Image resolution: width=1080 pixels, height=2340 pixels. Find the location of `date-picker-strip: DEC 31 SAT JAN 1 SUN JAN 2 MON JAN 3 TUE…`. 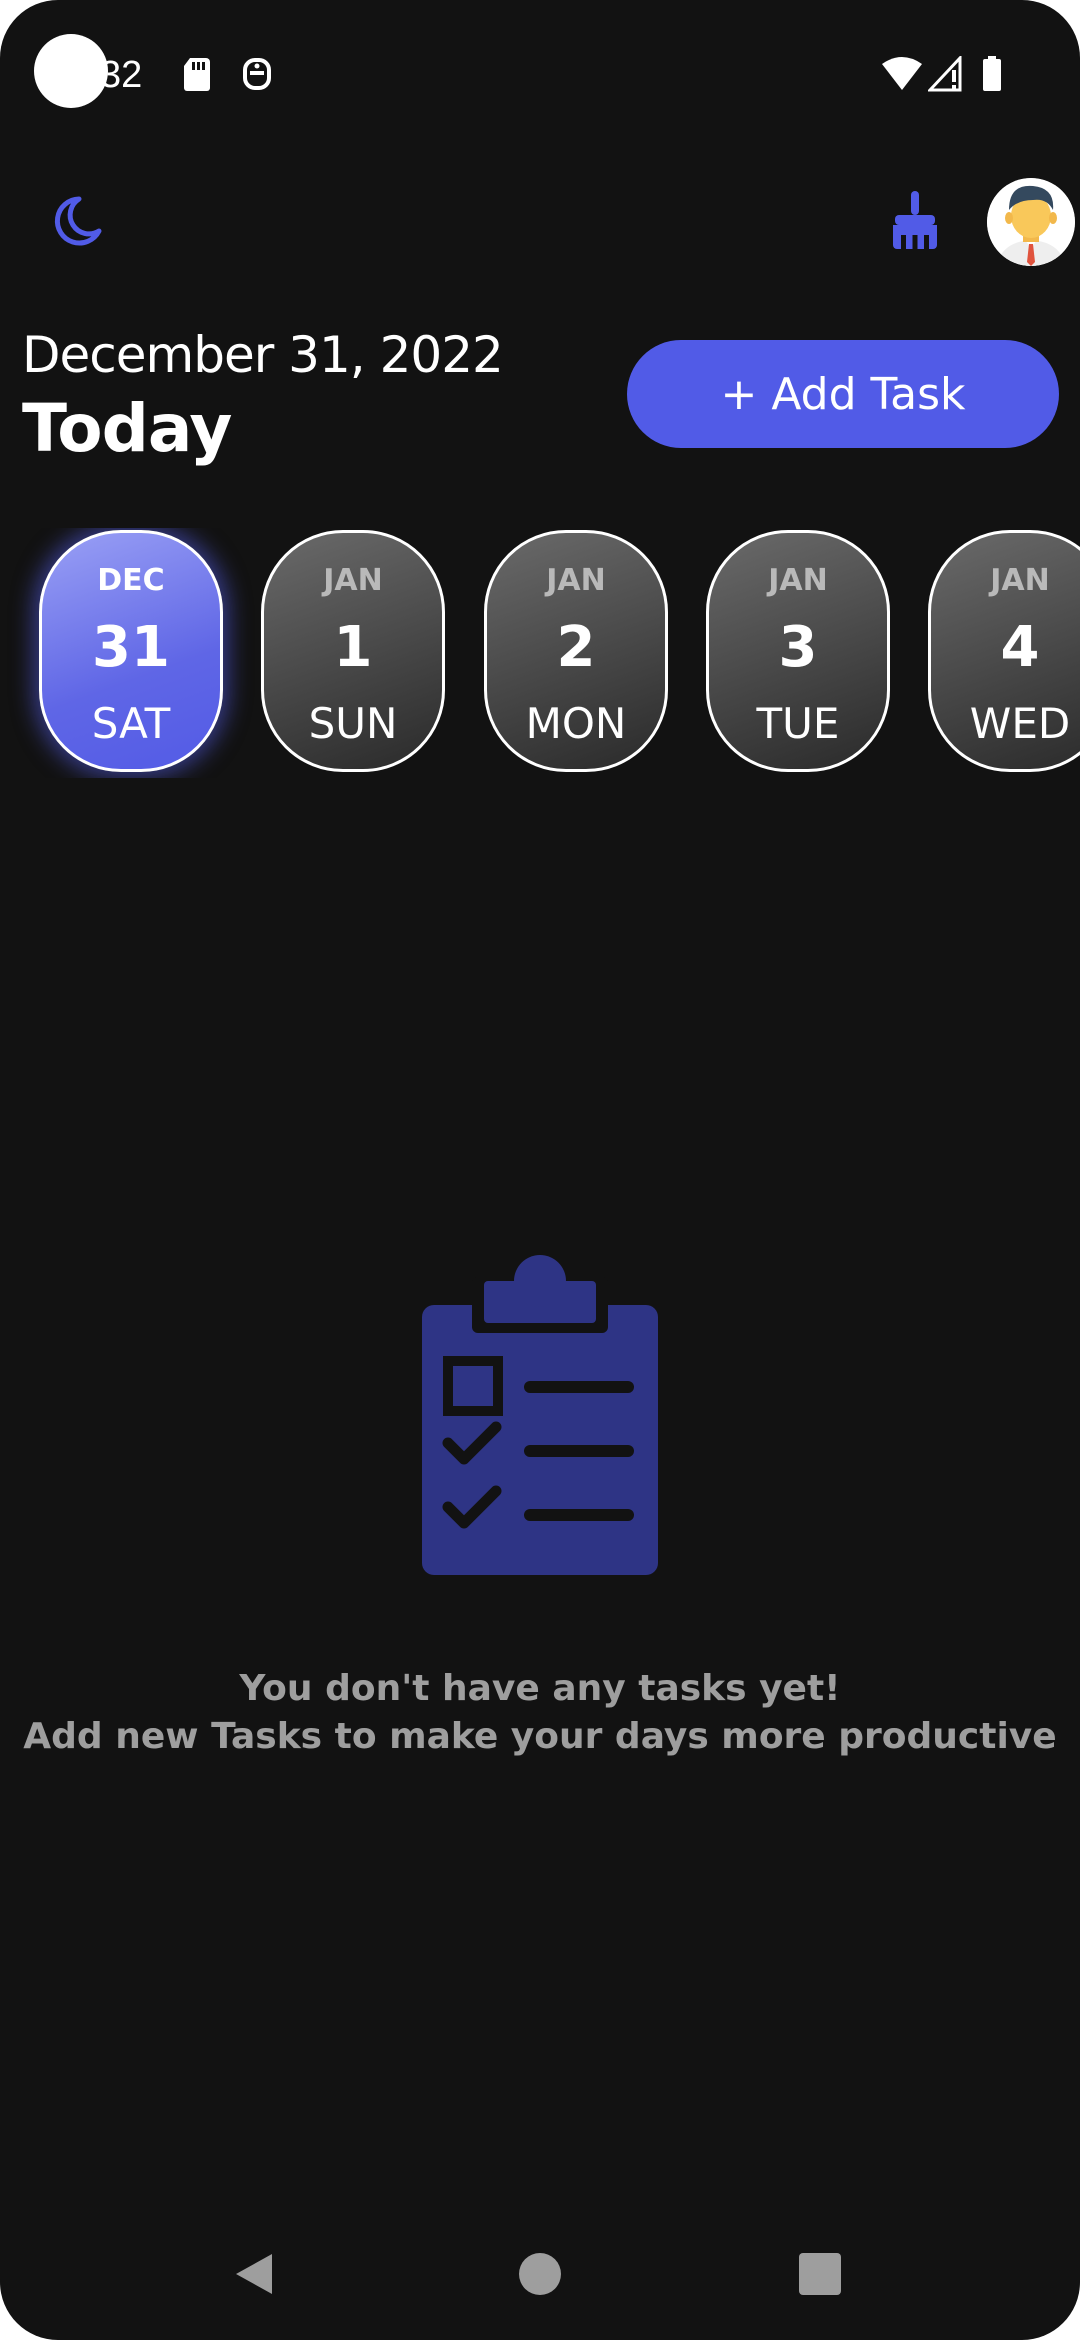

date-picker-strip: DEC 31 SAT JAN 1 SUN JAN 2 MON JAN 3 TUE… is located at coordinates (540, 653).